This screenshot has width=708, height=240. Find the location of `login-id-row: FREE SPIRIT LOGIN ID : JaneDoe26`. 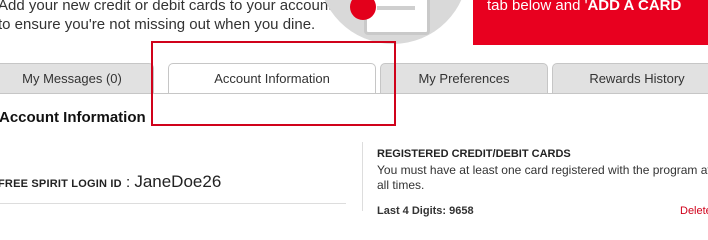

login-id-row: FREE SPIRIT LOGIN ID : JaneDoe26 is located at coordinates (110, 182).